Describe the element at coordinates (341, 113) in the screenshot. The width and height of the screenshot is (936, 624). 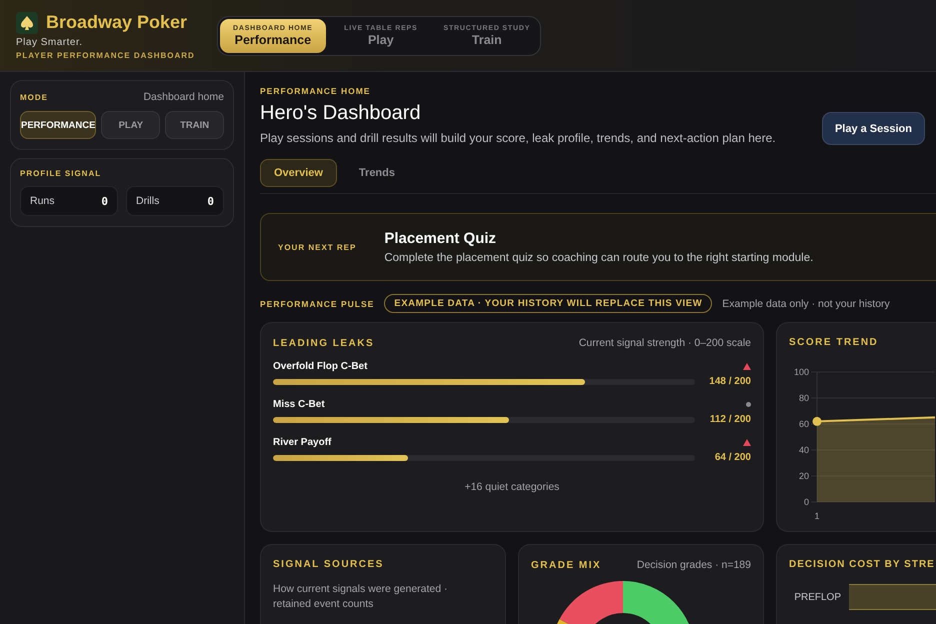
I see `page-title: Hero's Dashboard` at that location.